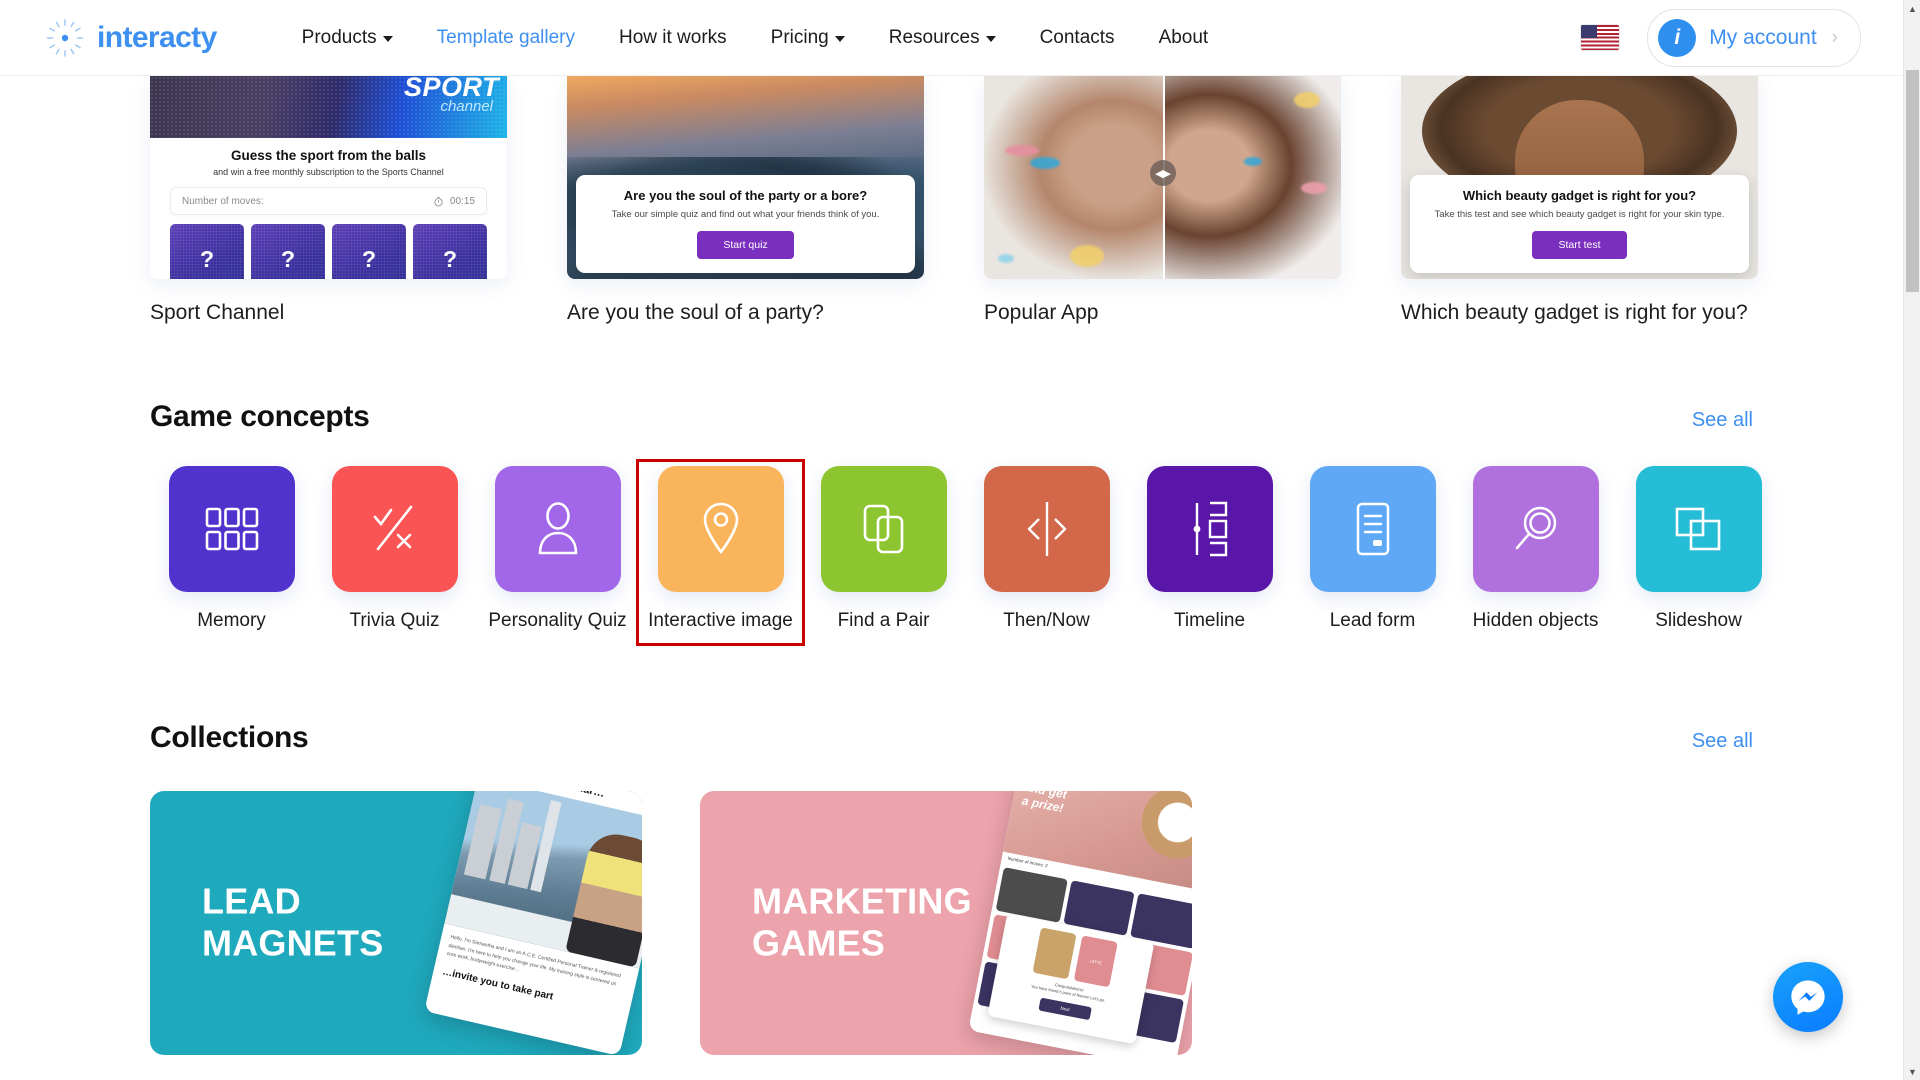  I want to click on sport-timer: 00:15, so click(462, 201).